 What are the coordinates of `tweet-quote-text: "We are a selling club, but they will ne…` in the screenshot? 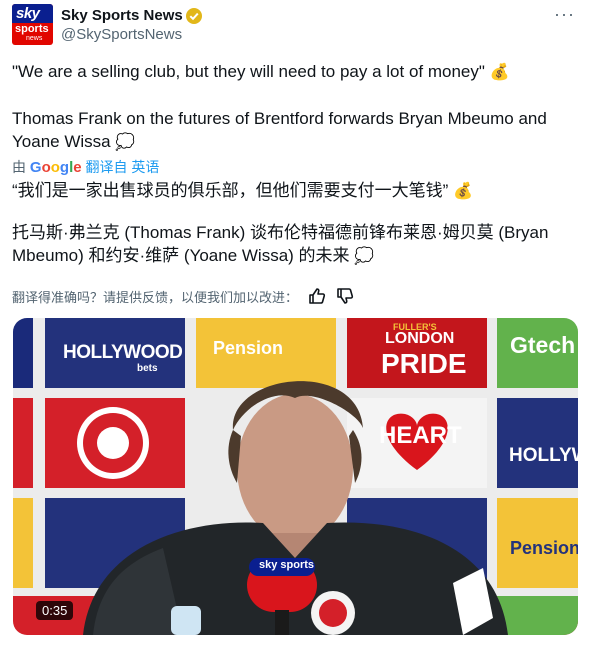 It's located at (248, 71).